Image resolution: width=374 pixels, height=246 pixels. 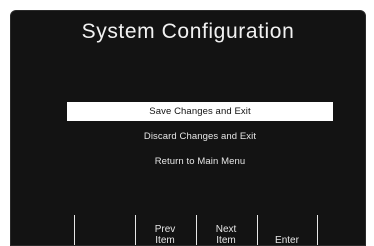 I want to click on menu-item-discard-exit: Discard Changes and Exit, so click(x=200, y=136).